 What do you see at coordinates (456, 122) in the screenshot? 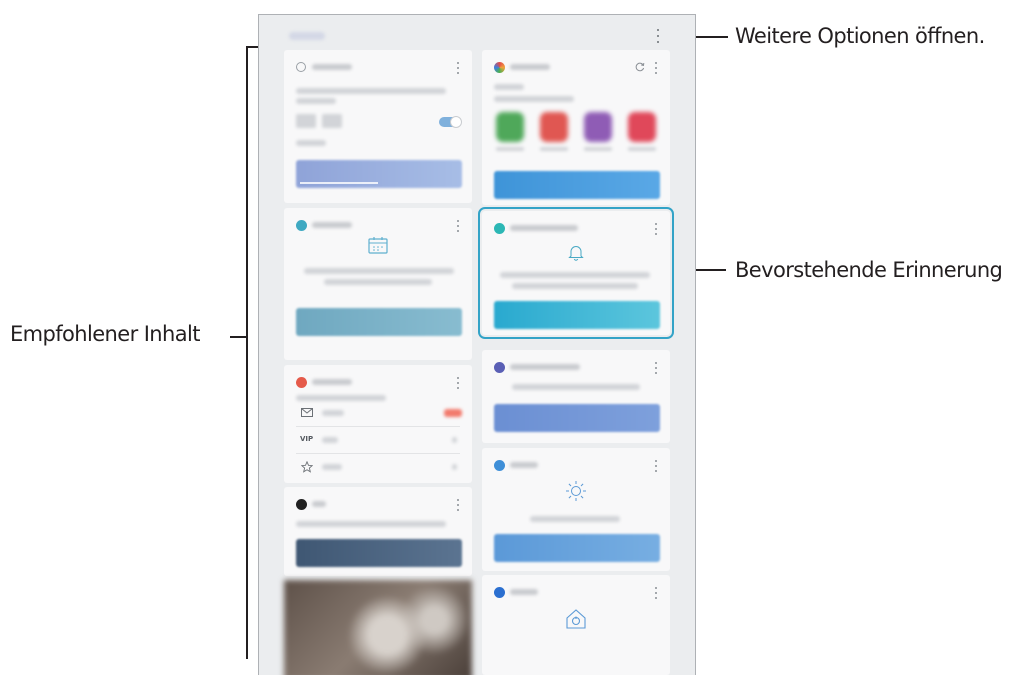
I see `toggle-knob` at bounding box center [456, 122].